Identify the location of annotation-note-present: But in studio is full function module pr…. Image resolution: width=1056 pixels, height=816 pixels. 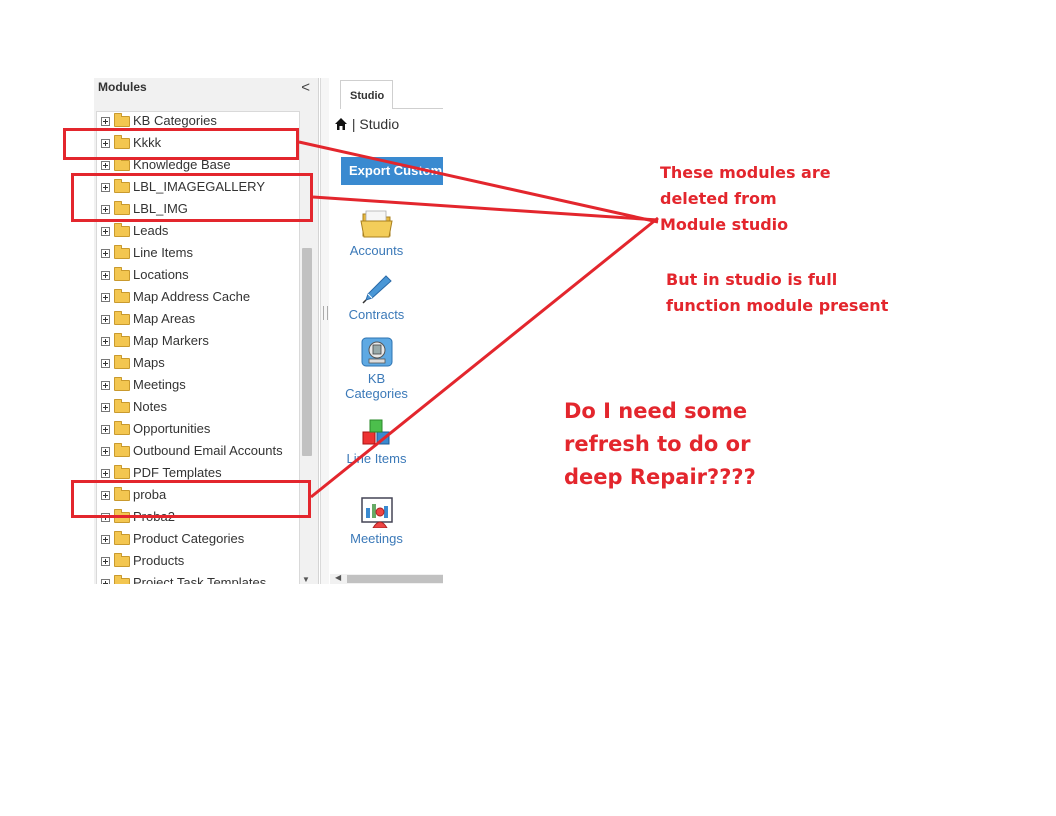
(777, 293).